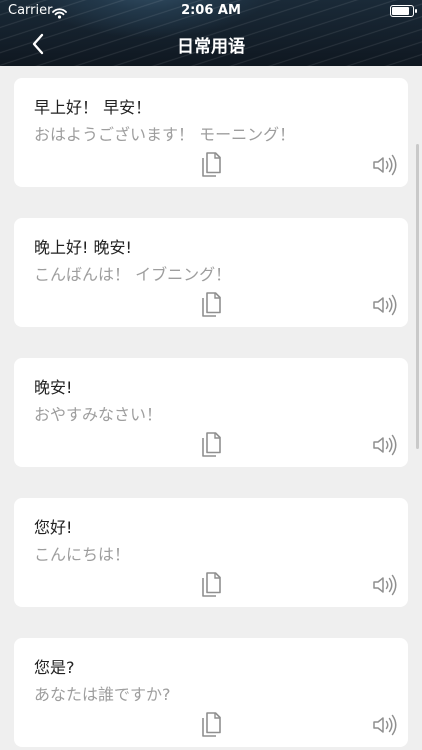  I want to click on phrase-card: 您是? あなたは誰ですか?, so click(211, 692).